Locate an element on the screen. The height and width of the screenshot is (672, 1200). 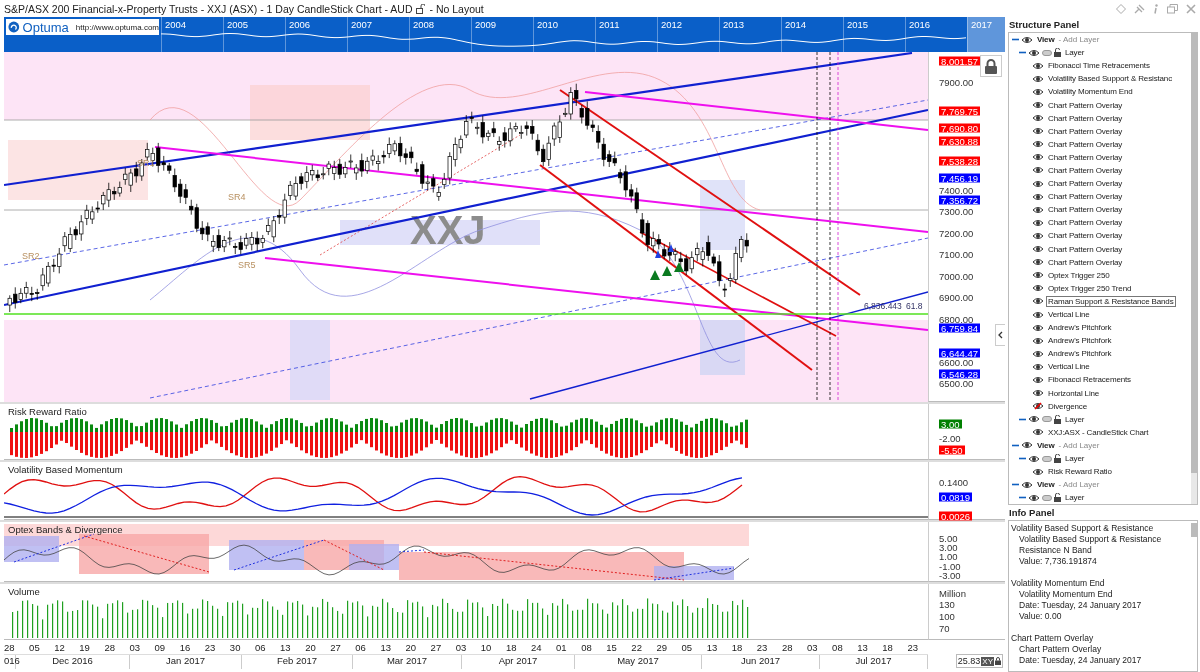
month-label: Apr 2017 is located at coordinates (518, 660).